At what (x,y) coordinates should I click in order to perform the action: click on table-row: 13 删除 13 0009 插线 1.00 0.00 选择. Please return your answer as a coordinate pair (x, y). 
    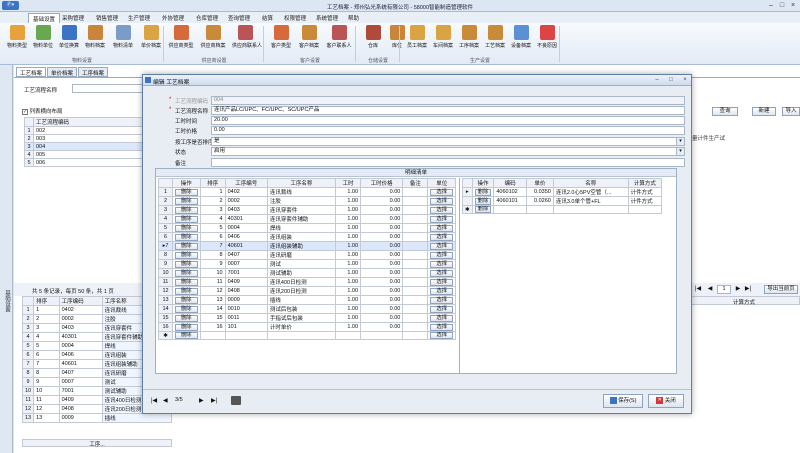
    Looking at the image, I should click on (307, 300).